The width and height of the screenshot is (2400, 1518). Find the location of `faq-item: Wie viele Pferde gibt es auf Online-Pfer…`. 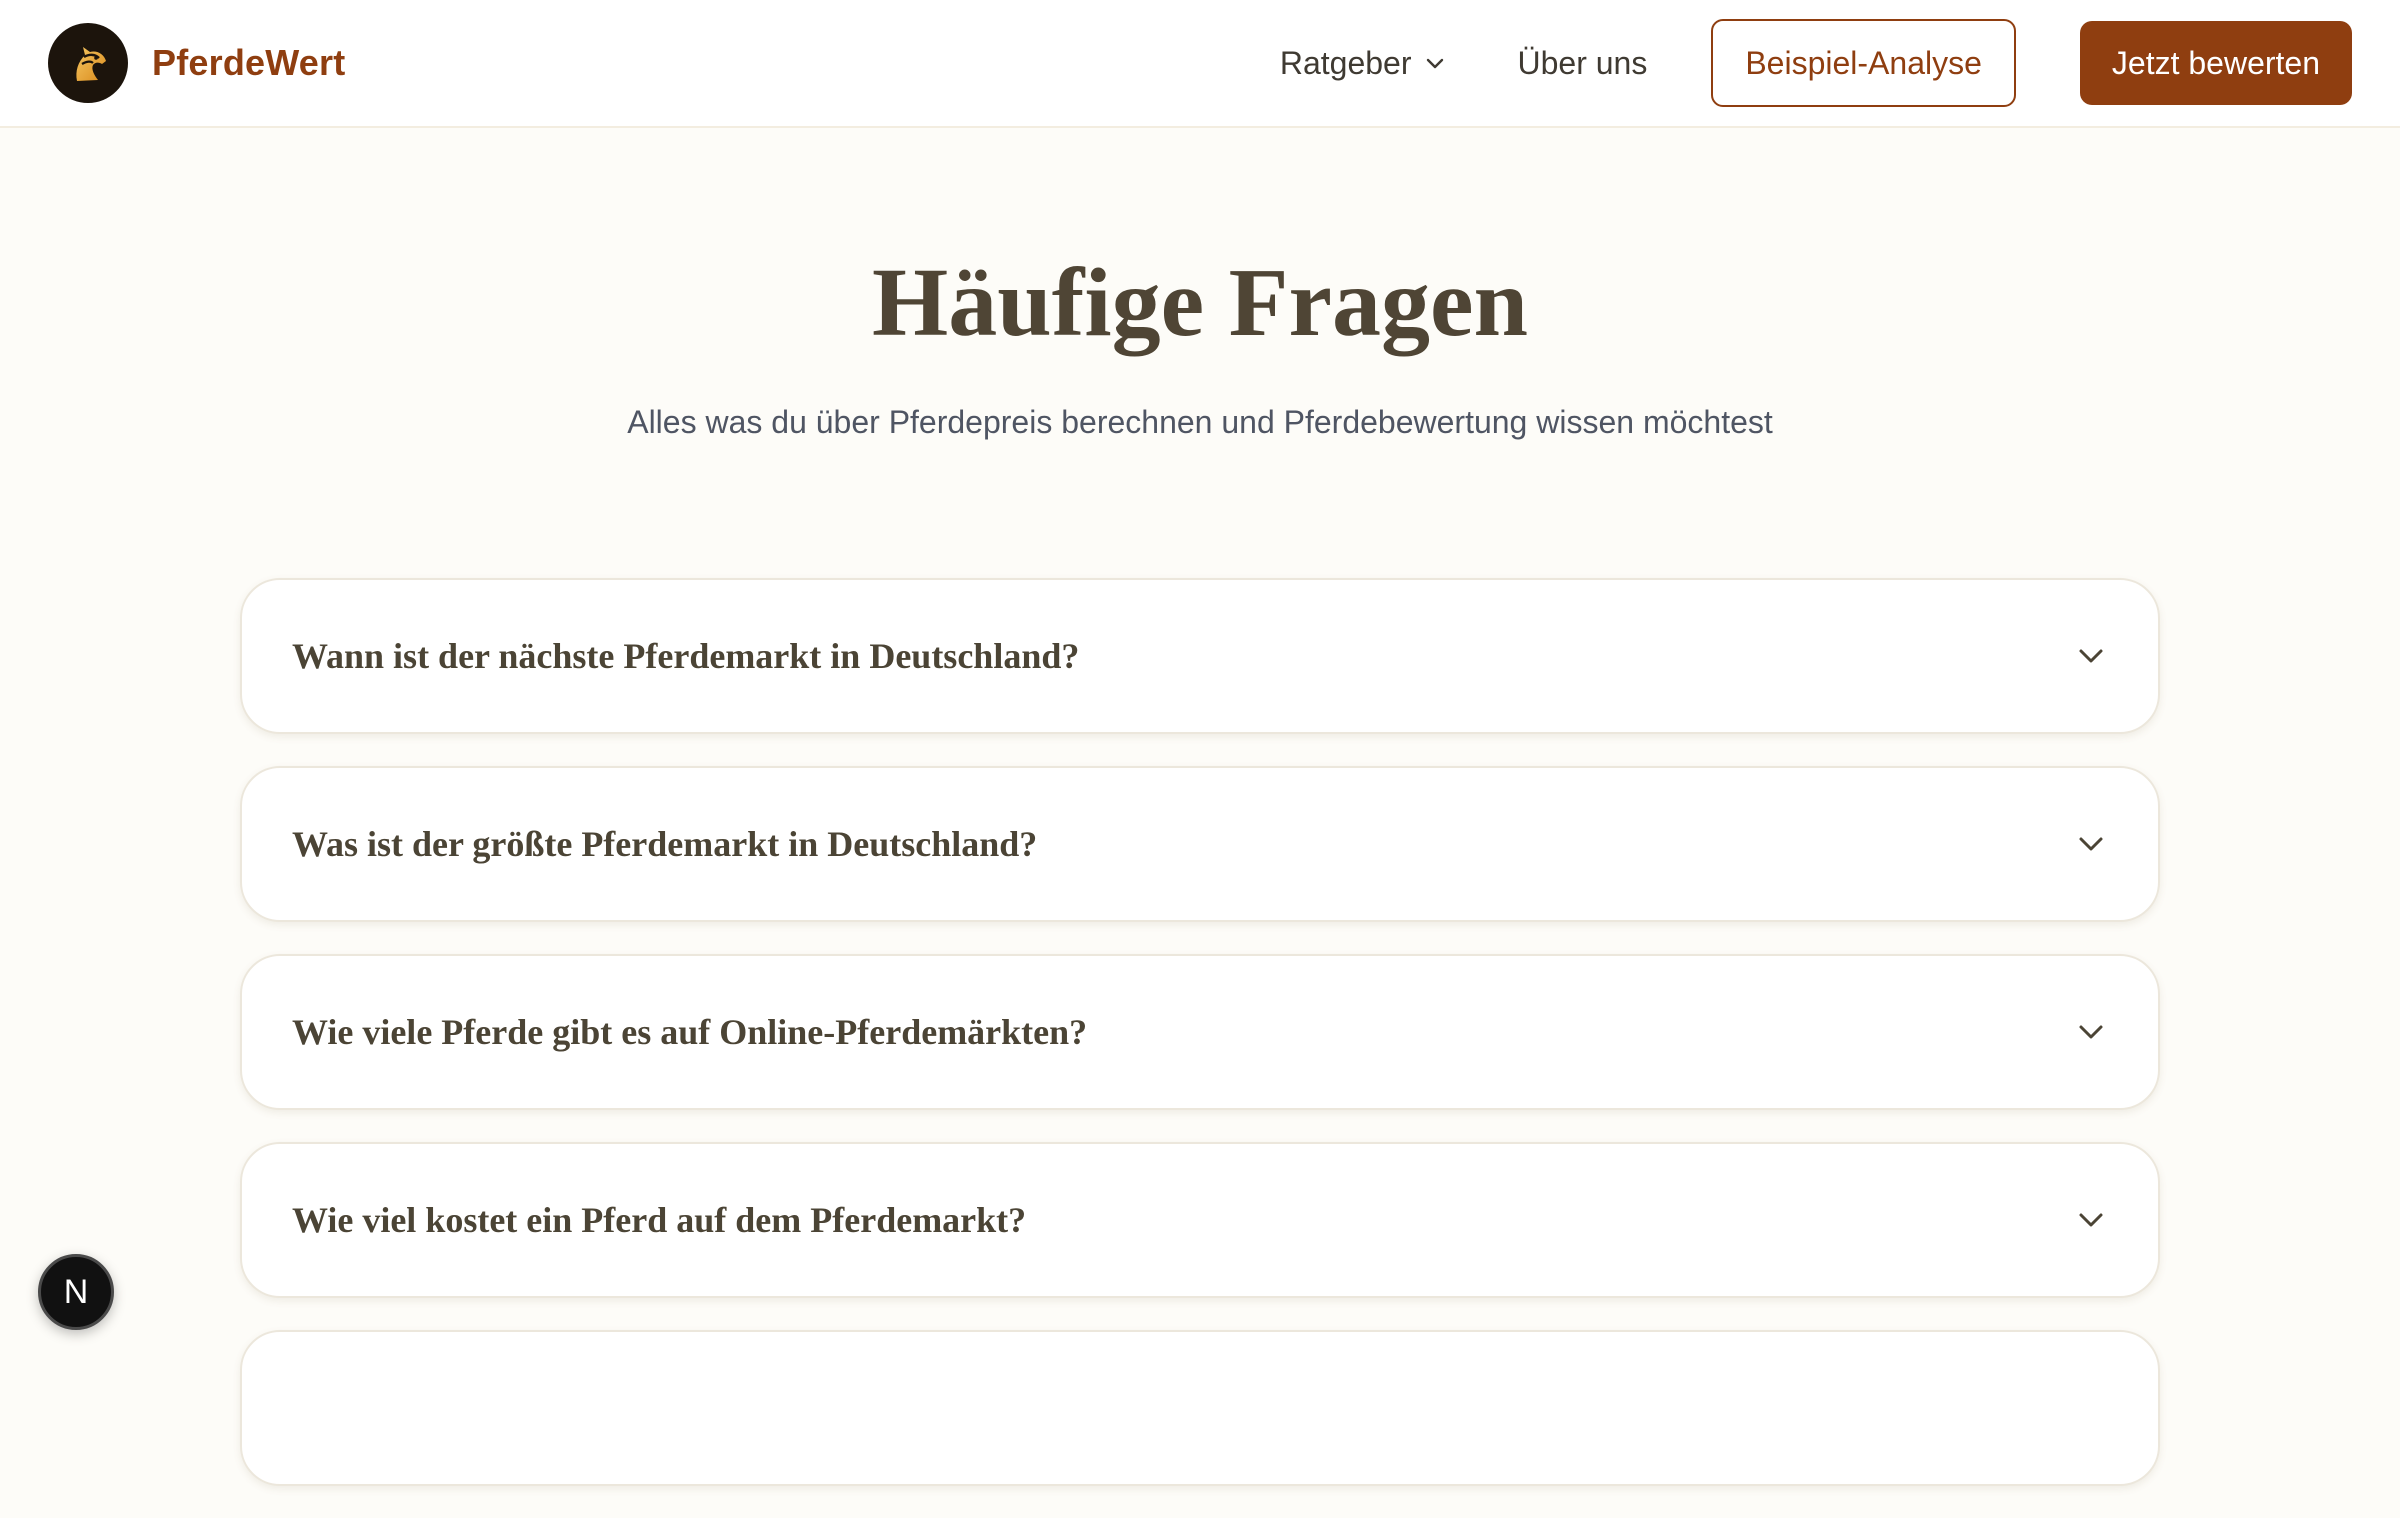

faq-item: Wie viele Pferde gibt es auf Online-Pfer… is located at coordinates (1200, 1032).